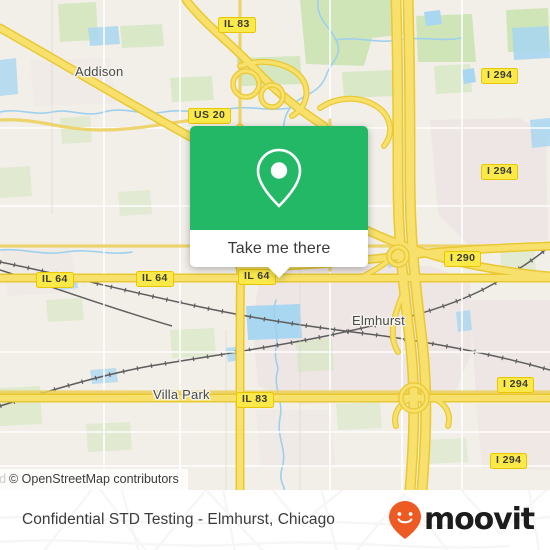 This screenshot has height=550, width=550. I want to click on map-attribution-text: © OpenStreetMap contributors, so click(94, 479).